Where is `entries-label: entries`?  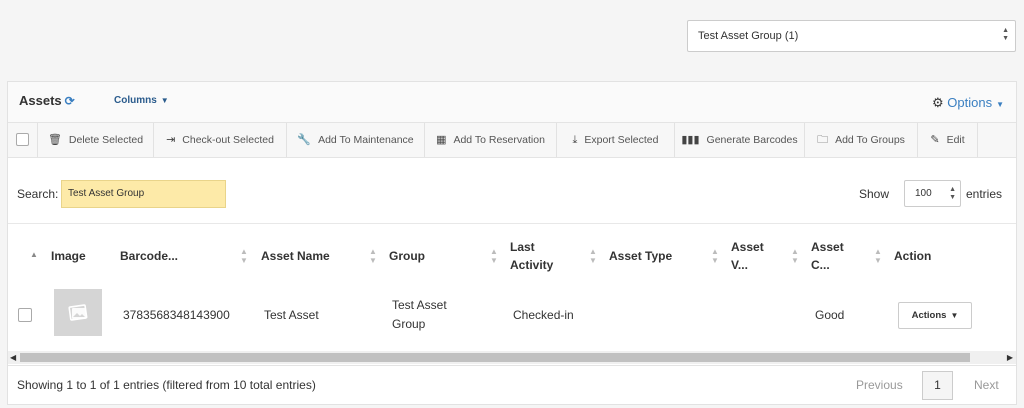 entries-label: entries is located at coordinates (984, 194).